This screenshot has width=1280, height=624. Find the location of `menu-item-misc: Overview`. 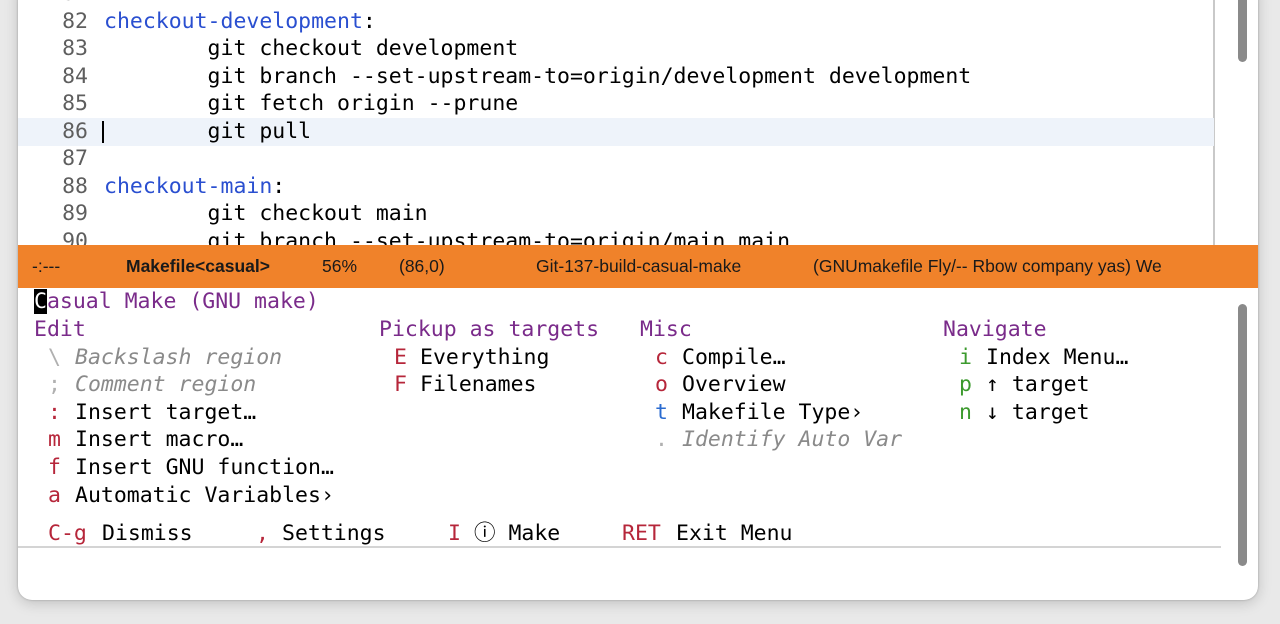

menu-item-misc: Overview is located at coordinates (734, 385).